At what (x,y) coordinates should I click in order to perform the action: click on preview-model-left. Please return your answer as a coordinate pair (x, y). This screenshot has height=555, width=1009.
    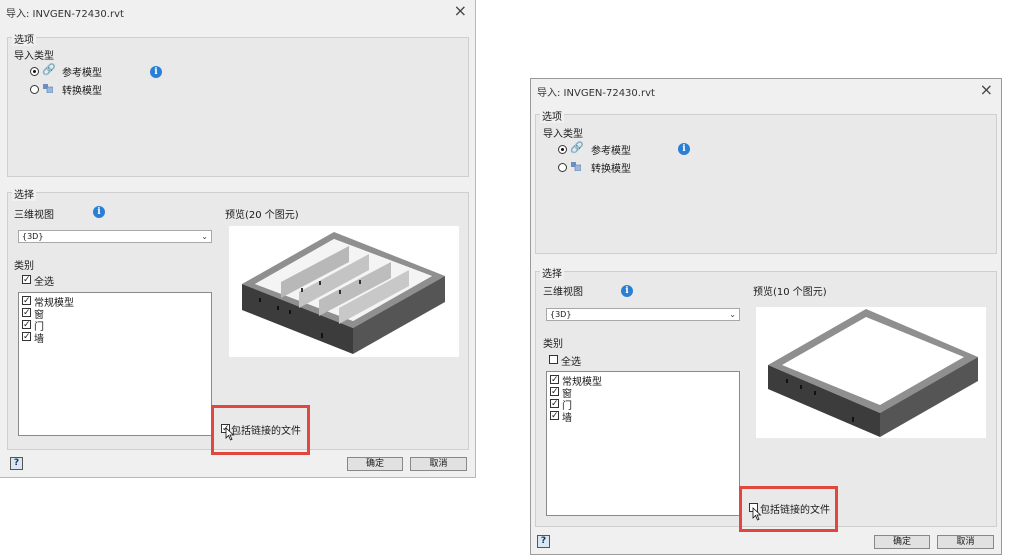
    Looking at the image, I should click on (343, 293).